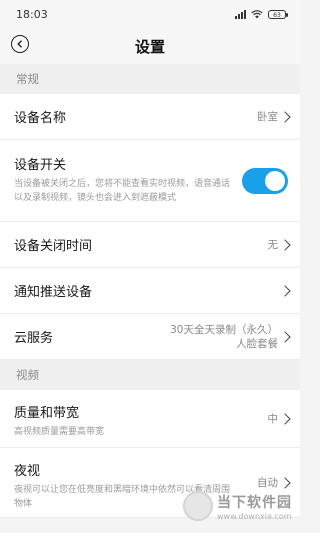  I want to click on notify-device-label: 通知推送设备, so click(53, 292).